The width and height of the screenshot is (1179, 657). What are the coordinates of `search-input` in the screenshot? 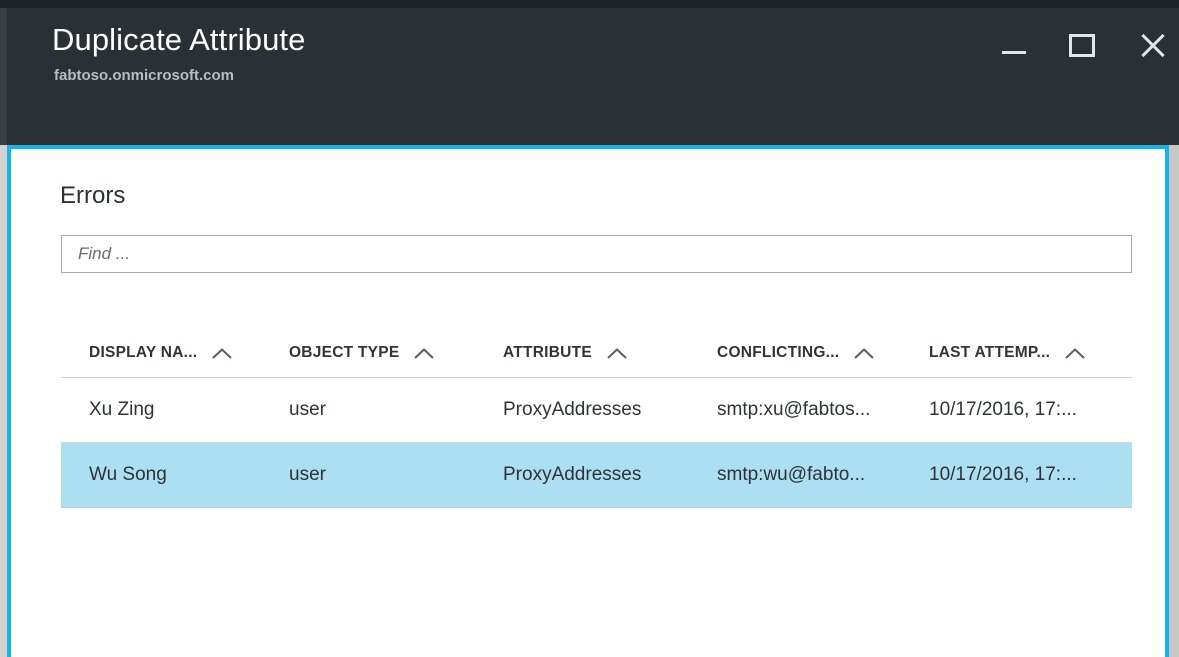 It's located at (596, 254).